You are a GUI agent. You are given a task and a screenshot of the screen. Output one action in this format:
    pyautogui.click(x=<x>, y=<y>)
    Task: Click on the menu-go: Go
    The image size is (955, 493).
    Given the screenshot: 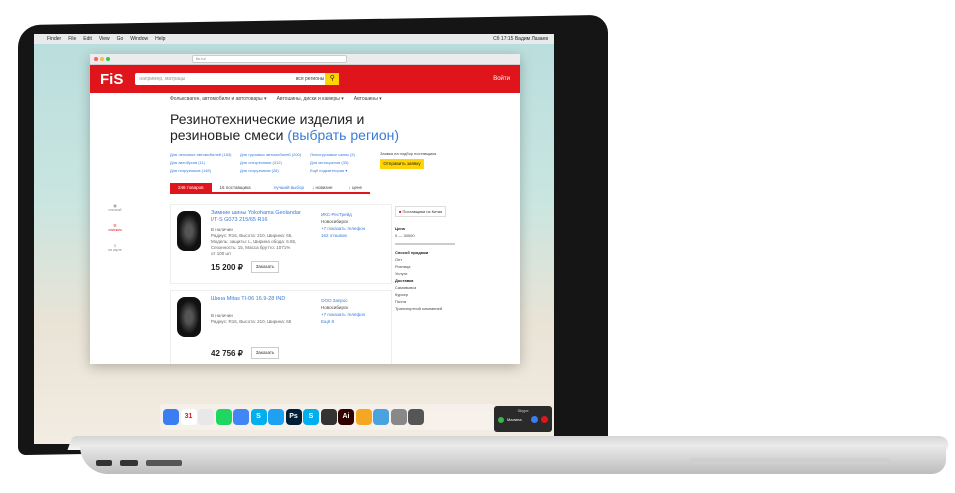 What is the action you would take?
    pyautogui.click(x=120, y=39)
    